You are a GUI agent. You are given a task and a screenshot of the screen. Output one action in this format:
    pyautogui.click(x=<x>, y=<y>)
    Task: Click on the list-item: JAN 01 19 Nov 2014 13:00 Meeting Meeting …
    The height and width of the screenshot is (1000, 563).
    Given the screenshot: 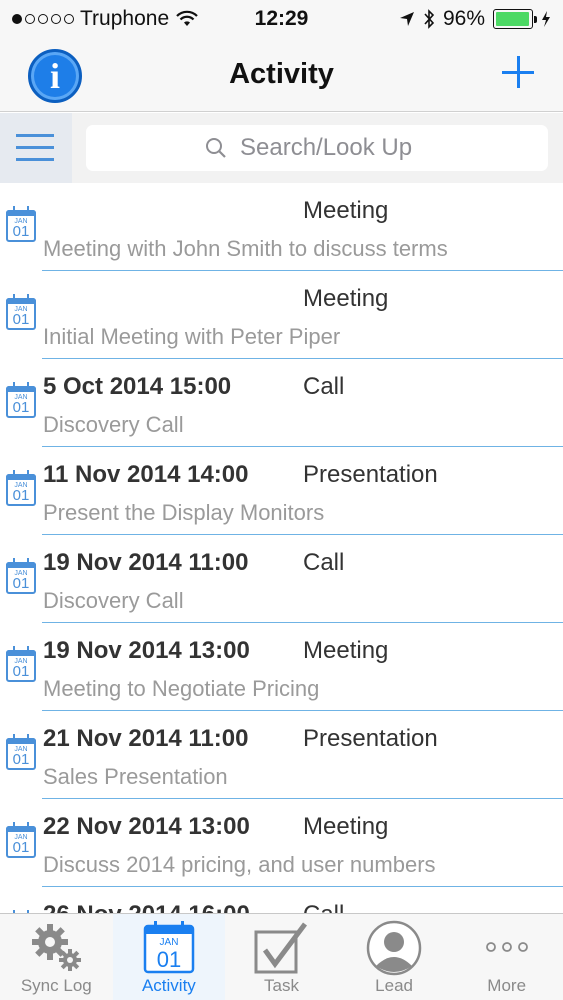 What is the action you would take?
    pyautogui.click(x=281, y=667)
    